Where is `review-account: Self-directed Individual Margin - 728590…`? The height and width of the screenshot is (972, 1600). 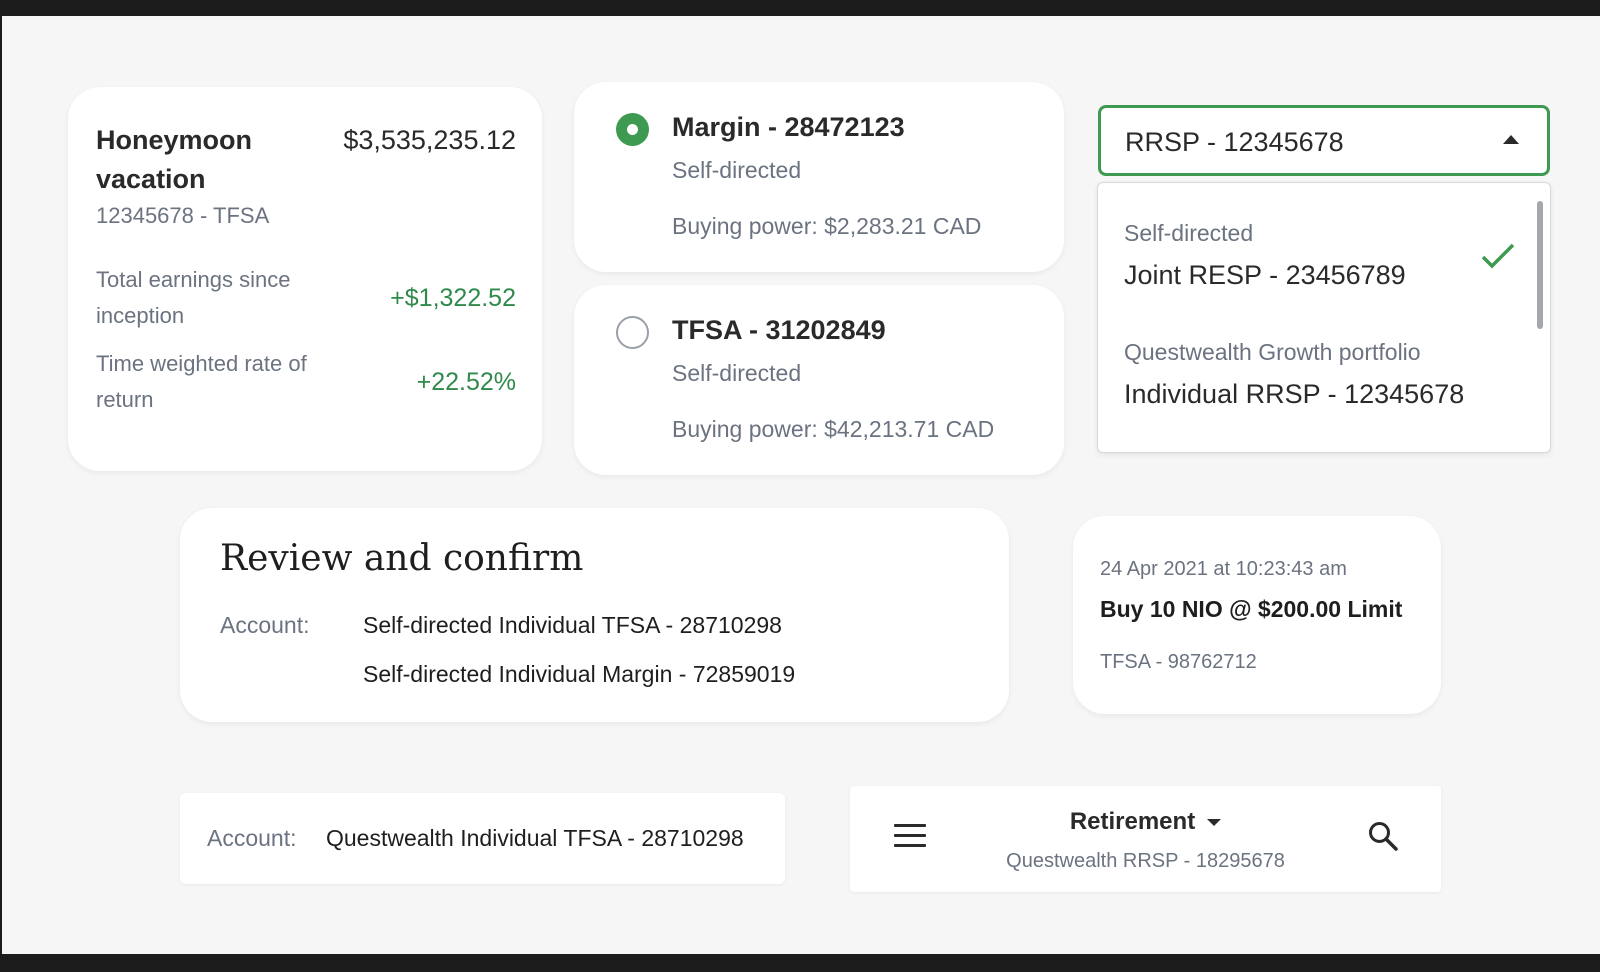
review-account: Self-directed Individual Margin - 728590… is located at coordinates (579, 674).